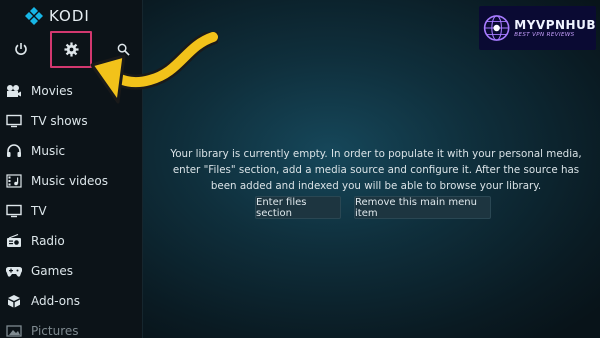 The width and height of the screenshot is (600, 338). I want to click on gamepad-icon, so click(14, 271).